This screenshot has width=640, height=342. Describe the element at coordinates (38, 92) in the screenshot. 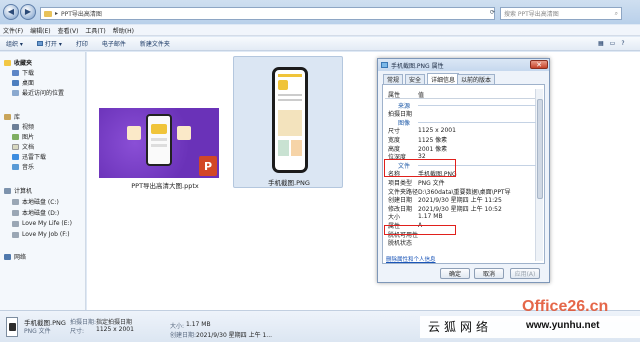

I see `sidebar-item-recent: 最近访问的位置` at that location.